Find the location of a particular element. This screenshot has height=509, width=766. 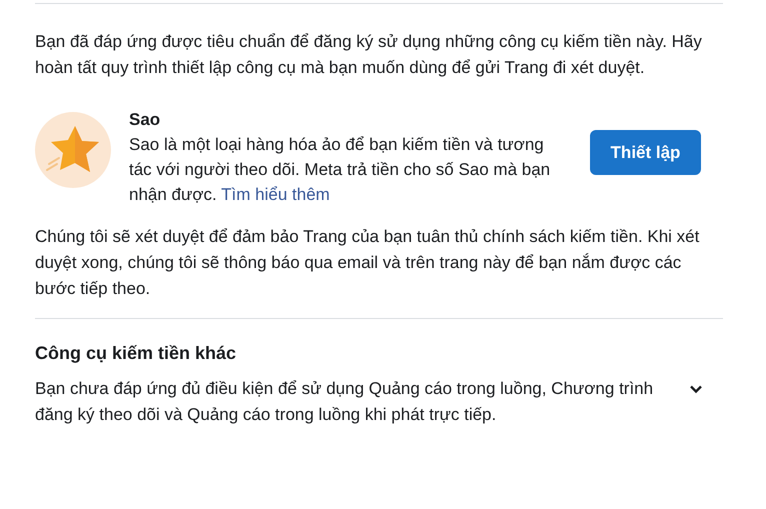

chevron-icon is located at coordinates (696, 389).